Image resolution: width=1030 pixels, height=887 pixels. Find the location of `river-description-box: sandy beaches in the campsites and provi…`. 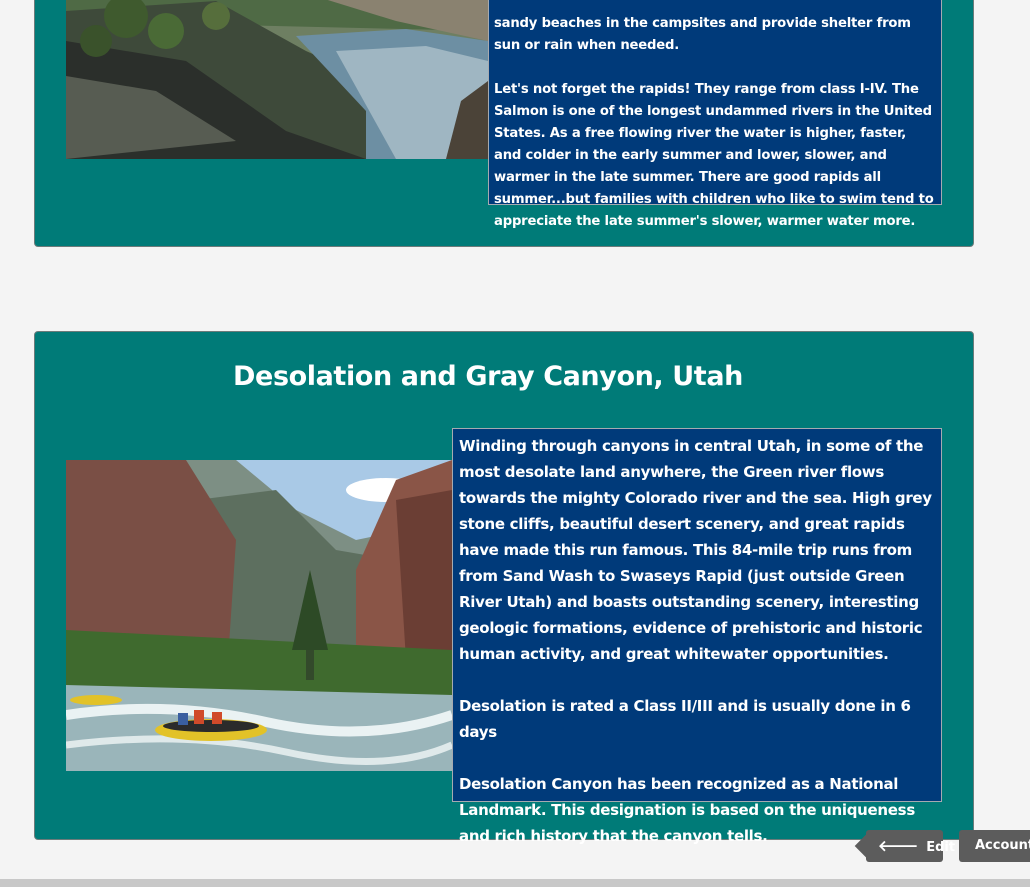

river-description-box: sandy beaches in the campsites and provi… is located at coordinates (715, 114).